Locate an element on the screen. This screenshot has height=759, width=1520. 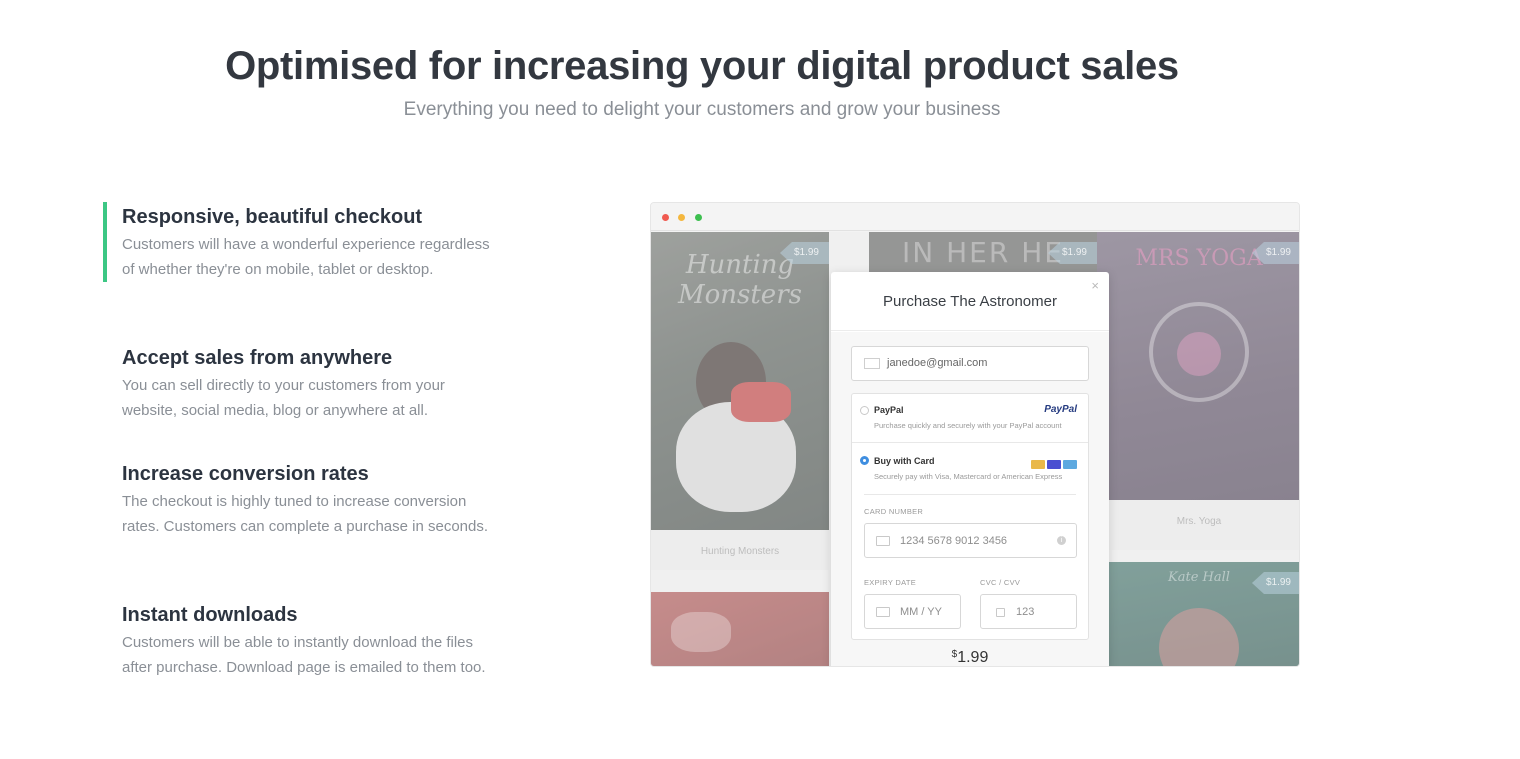
card-label: Buy with Card is located at coordinates (904, 461).